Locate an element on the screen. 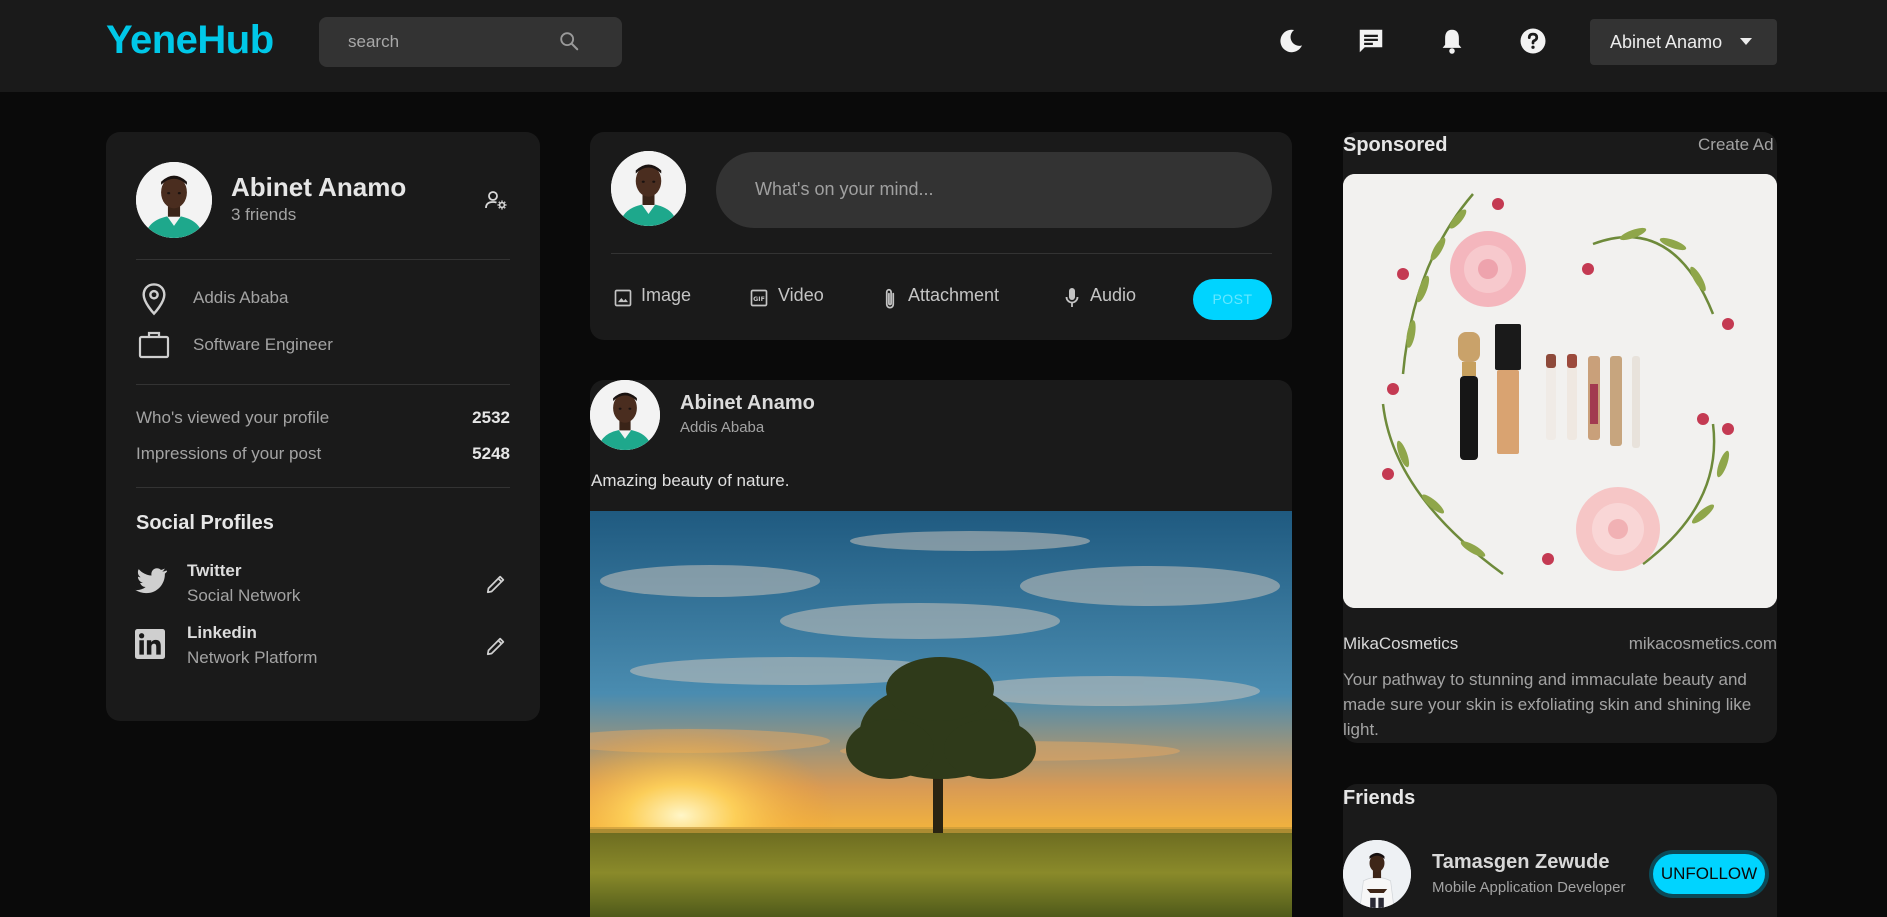  search-icon is located at coordinates (569, 41).